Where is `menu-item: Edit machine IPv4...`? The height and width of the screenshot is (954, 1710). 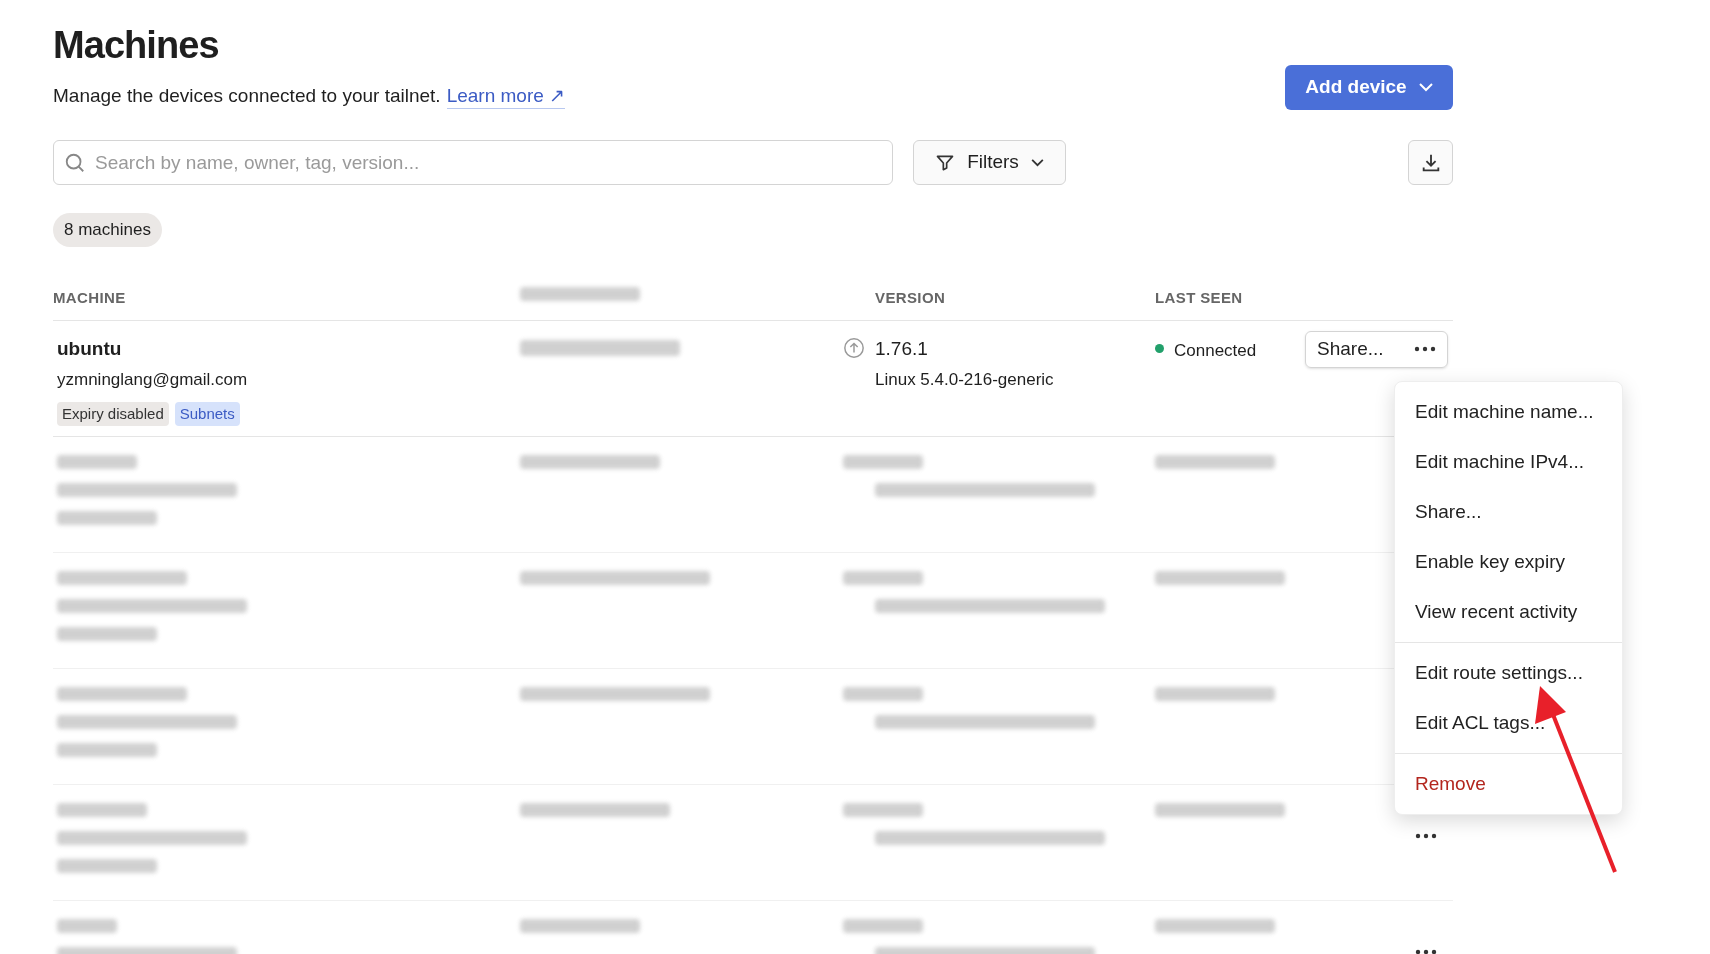
menu-item: Edit machine IPv4... is located at coordinates (1508, 462).